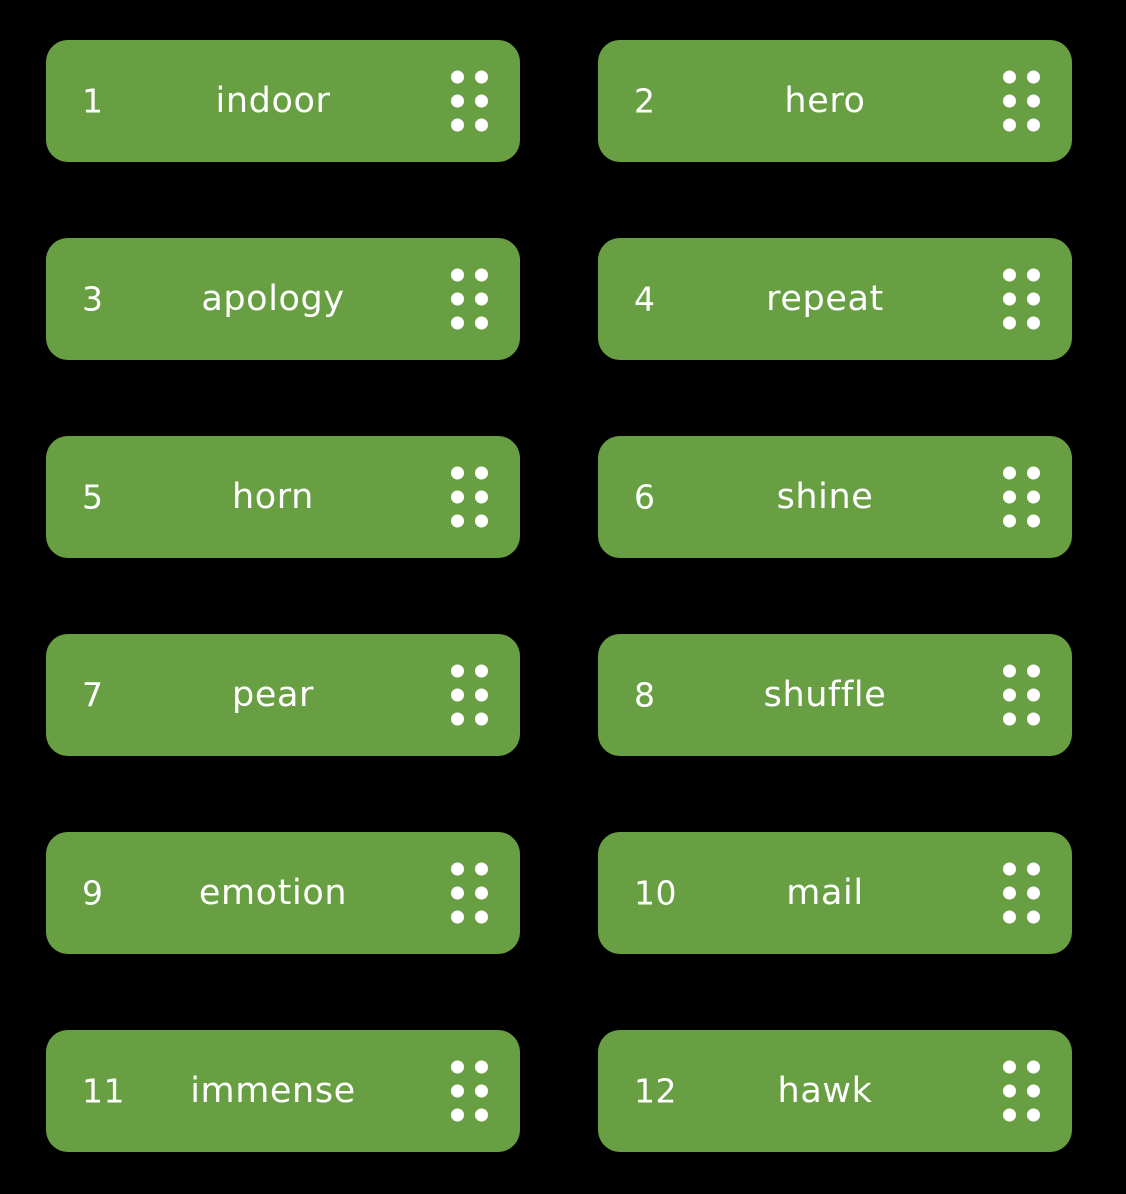 Image resolution: width=1126 pixels, height=1194 pixels. I want to click on card-word-label: emotion, so click(273, 893).